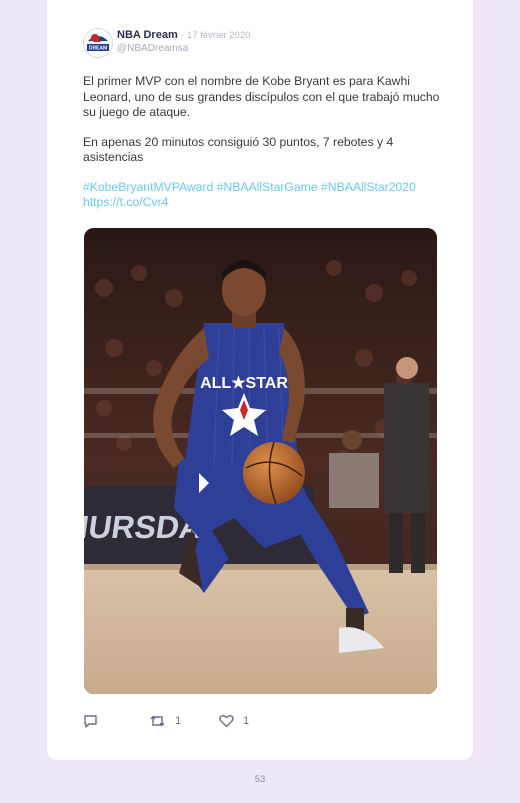 The image size is (520, 803). Describe the element at coordinates (178, 721) in the screenshot. I see `retweet-count: 1` at that location.